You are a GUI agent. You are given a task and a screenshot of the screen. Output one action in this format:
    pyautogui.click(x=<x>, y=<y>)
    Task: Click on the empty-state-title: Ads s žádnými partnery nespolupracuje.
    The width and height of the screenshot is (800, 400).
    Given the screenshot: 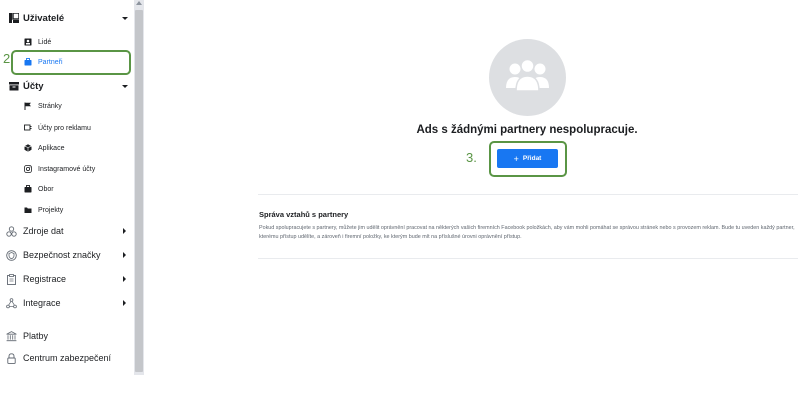 What is the action you would take?
    pyautogui.click(x=527, y=130)
    